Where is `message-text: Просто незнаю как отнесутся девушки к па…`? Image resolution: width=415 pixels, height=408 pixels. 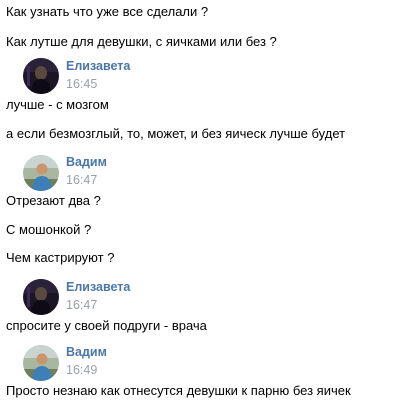 message-text: Просто незнаю как отнесутся девушки к па… is located at coordinates (178, 390).